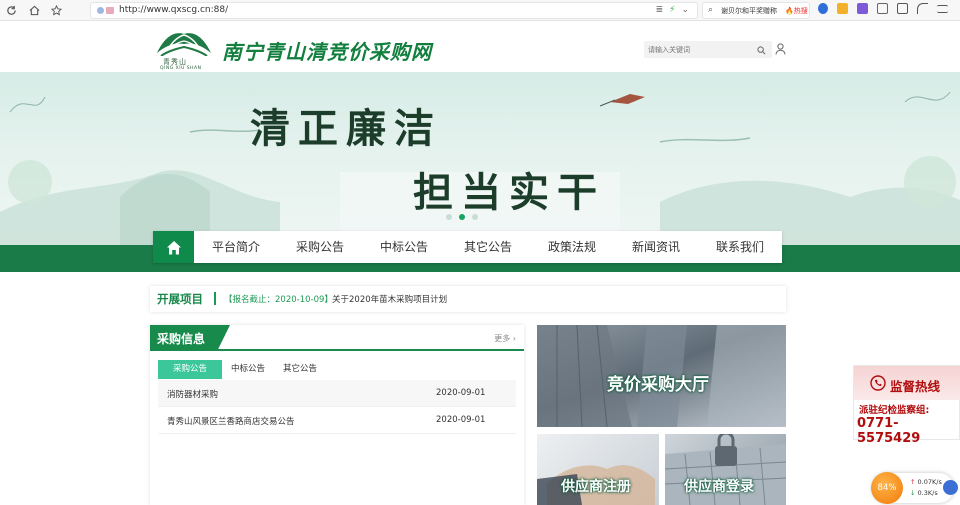 This screenshot has height=505, width=960. I want to click on panel-header: 采购信息 更多 ›, so click(337, 338).